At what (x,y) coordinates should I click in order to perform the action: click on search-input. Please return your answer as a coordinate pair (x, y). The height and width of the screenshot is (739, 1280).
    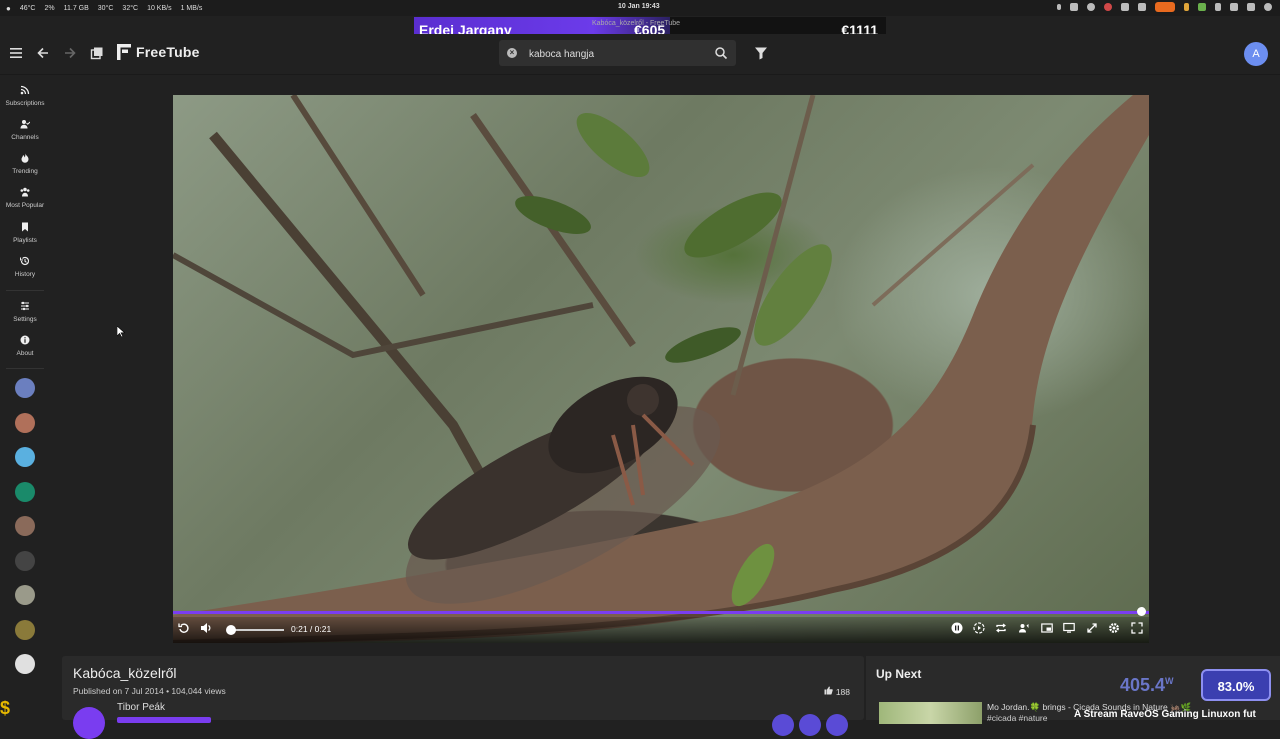
    Looking at the image, I should click on (619, 54).